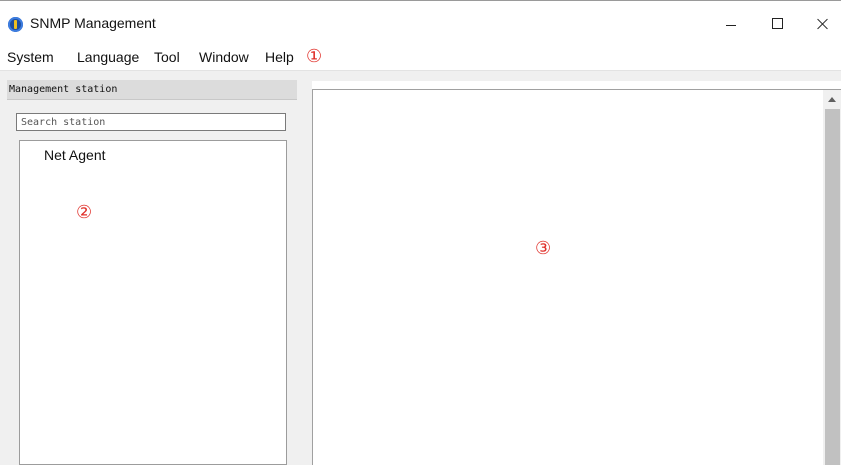 The image size is (841, 465). Describe the element at coordinates (420, 55) in the screenshot. I see `menu-bar: System Language Tool Window Help` at that location.